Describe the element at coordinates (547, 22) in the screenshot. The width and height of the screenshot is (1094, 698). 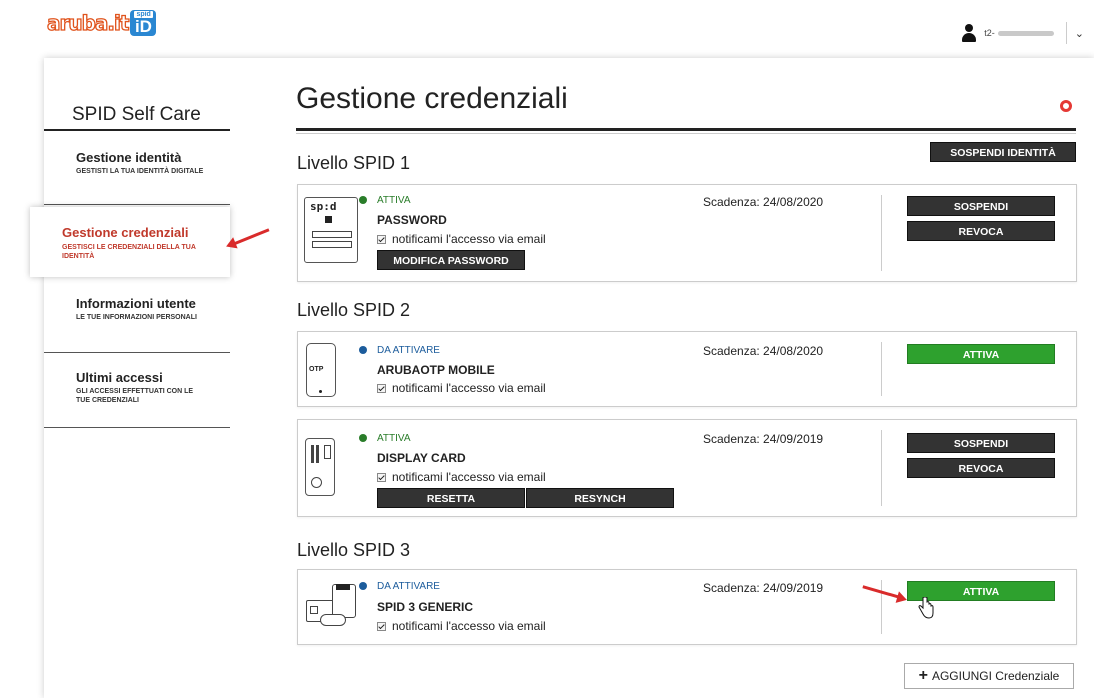
I see `top-bar: aruba.it spid iD t2- ⌄` at that location.